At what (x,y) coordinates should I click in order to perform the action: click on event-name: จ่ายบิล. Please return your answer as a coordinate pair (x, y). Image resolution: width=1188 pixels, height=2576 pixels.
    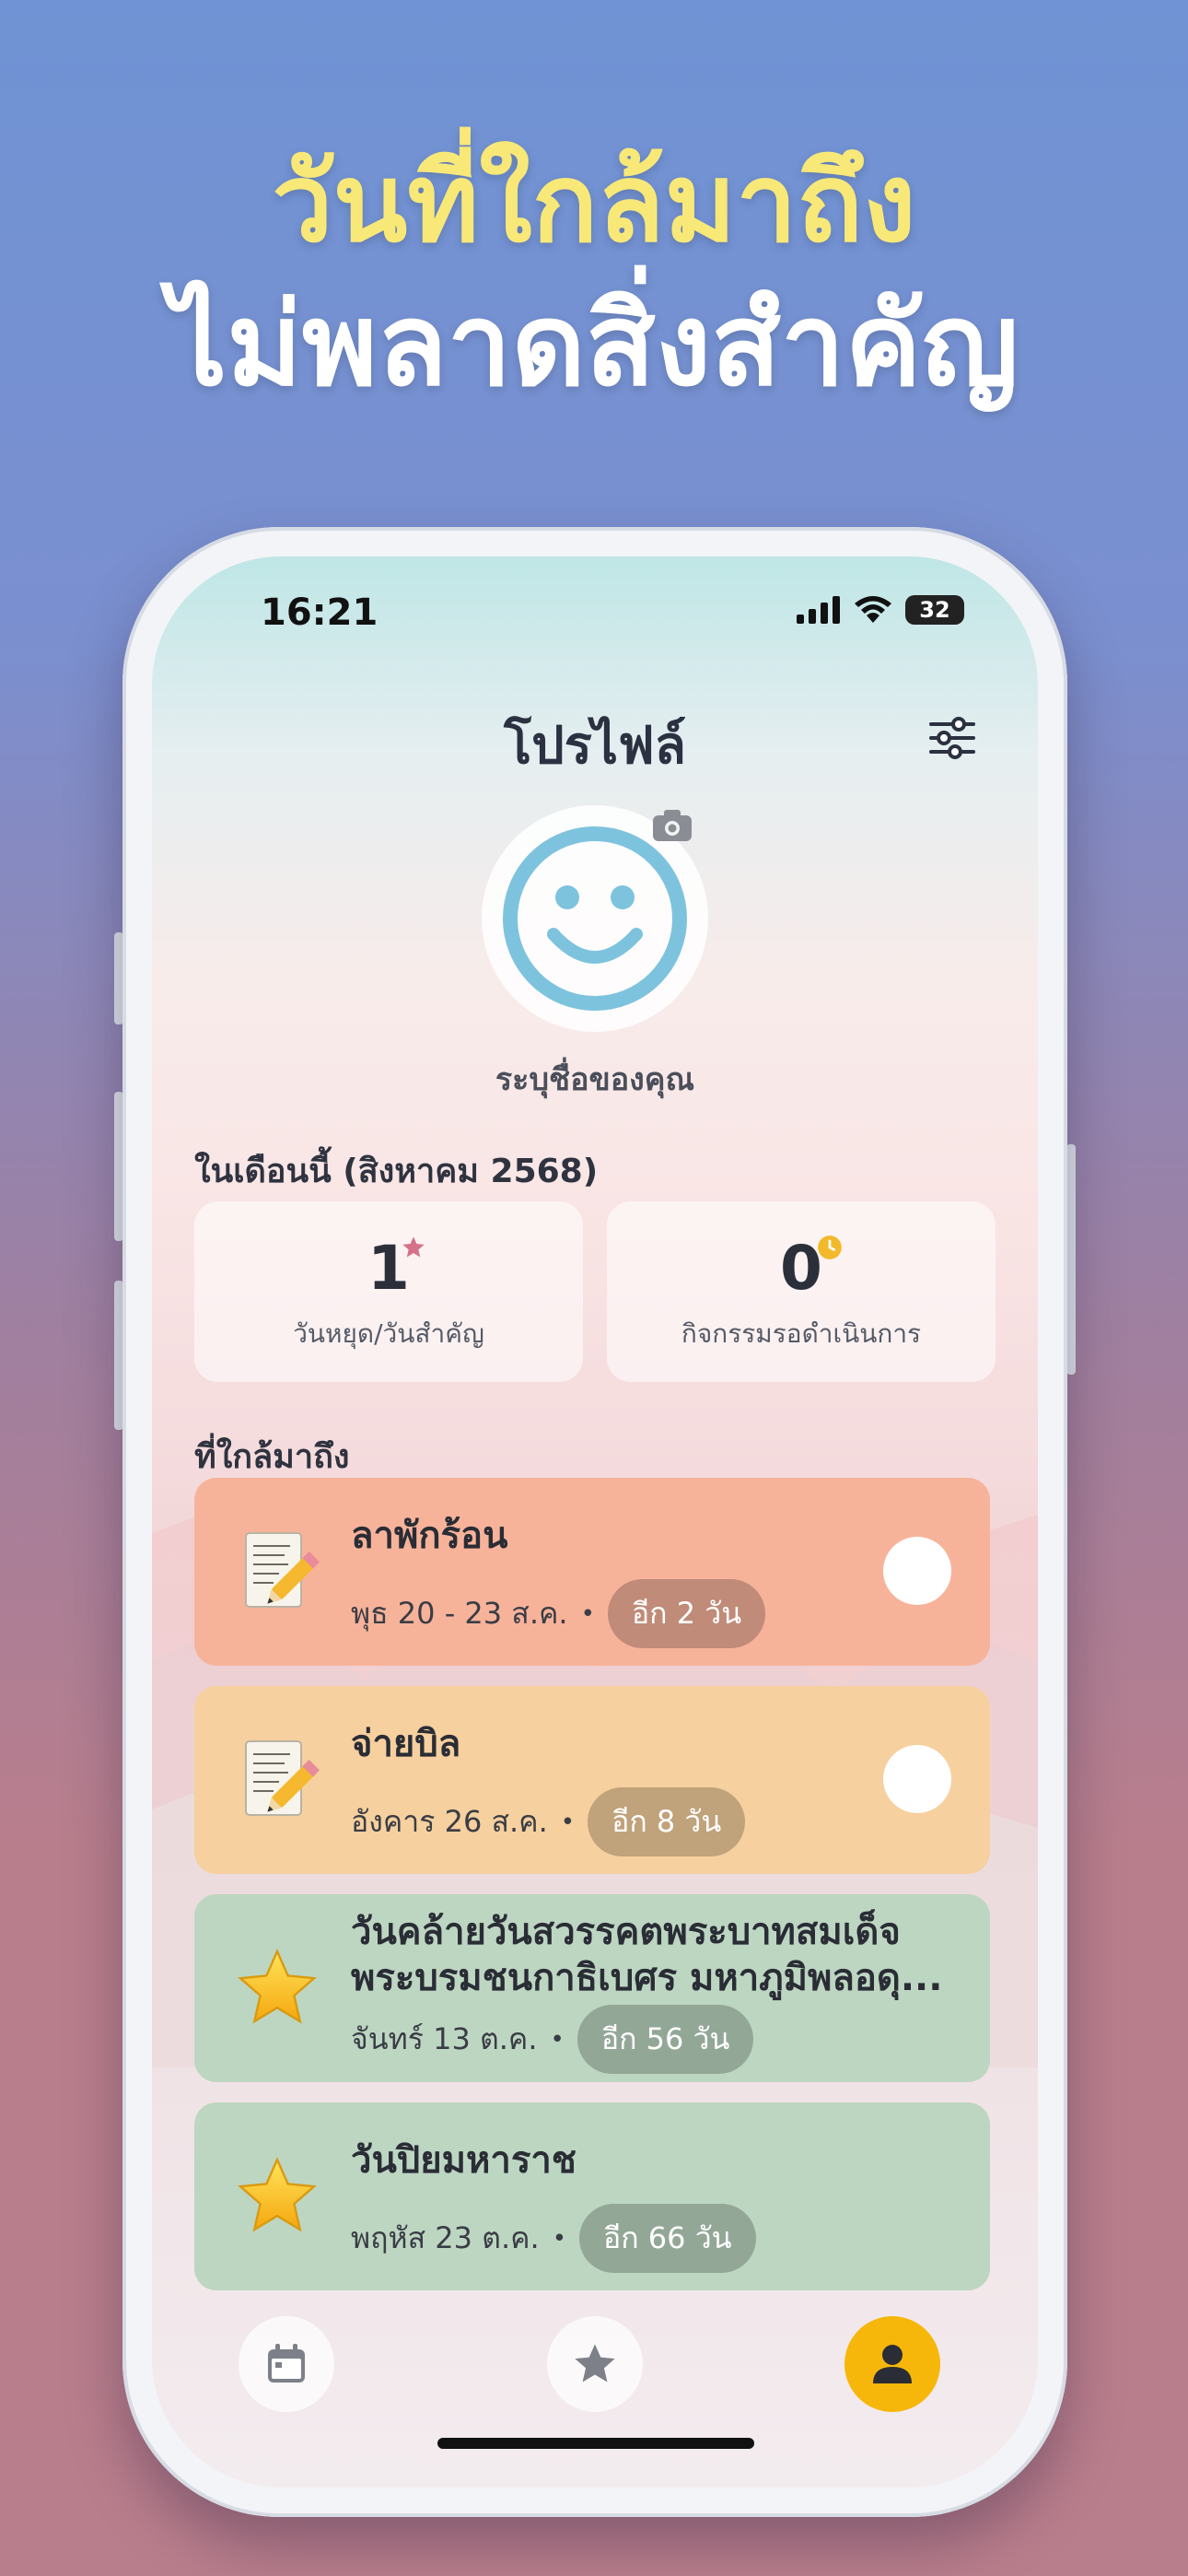
    Looking at the image, I should click on (406, 1744).